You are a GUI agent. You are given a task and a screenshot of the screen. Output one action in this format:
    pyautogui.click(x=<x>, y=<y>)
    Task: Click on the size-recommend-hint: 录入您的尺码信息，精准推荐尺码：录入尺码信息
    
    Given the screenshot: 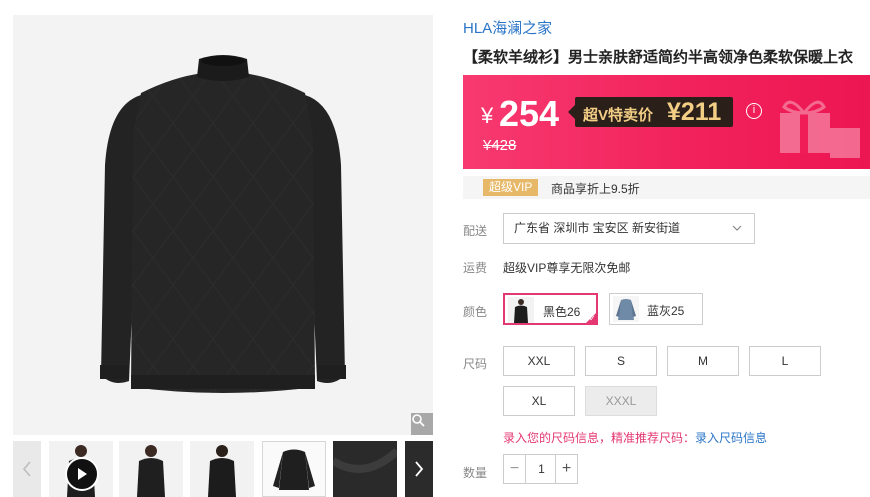 What is the action you would take?
    pyautogui.click(x=635, y=437)
    